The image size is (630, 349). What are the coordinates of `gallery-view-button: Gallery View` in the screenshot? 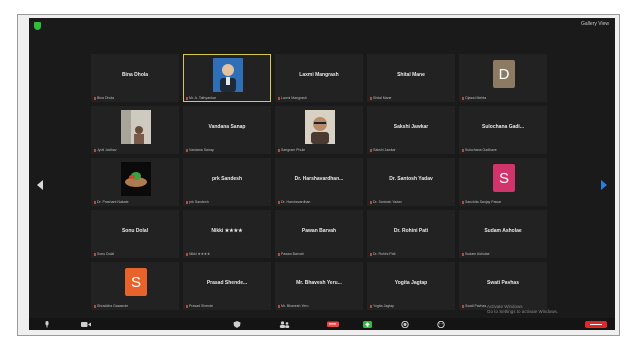 It's located at (595, 24).